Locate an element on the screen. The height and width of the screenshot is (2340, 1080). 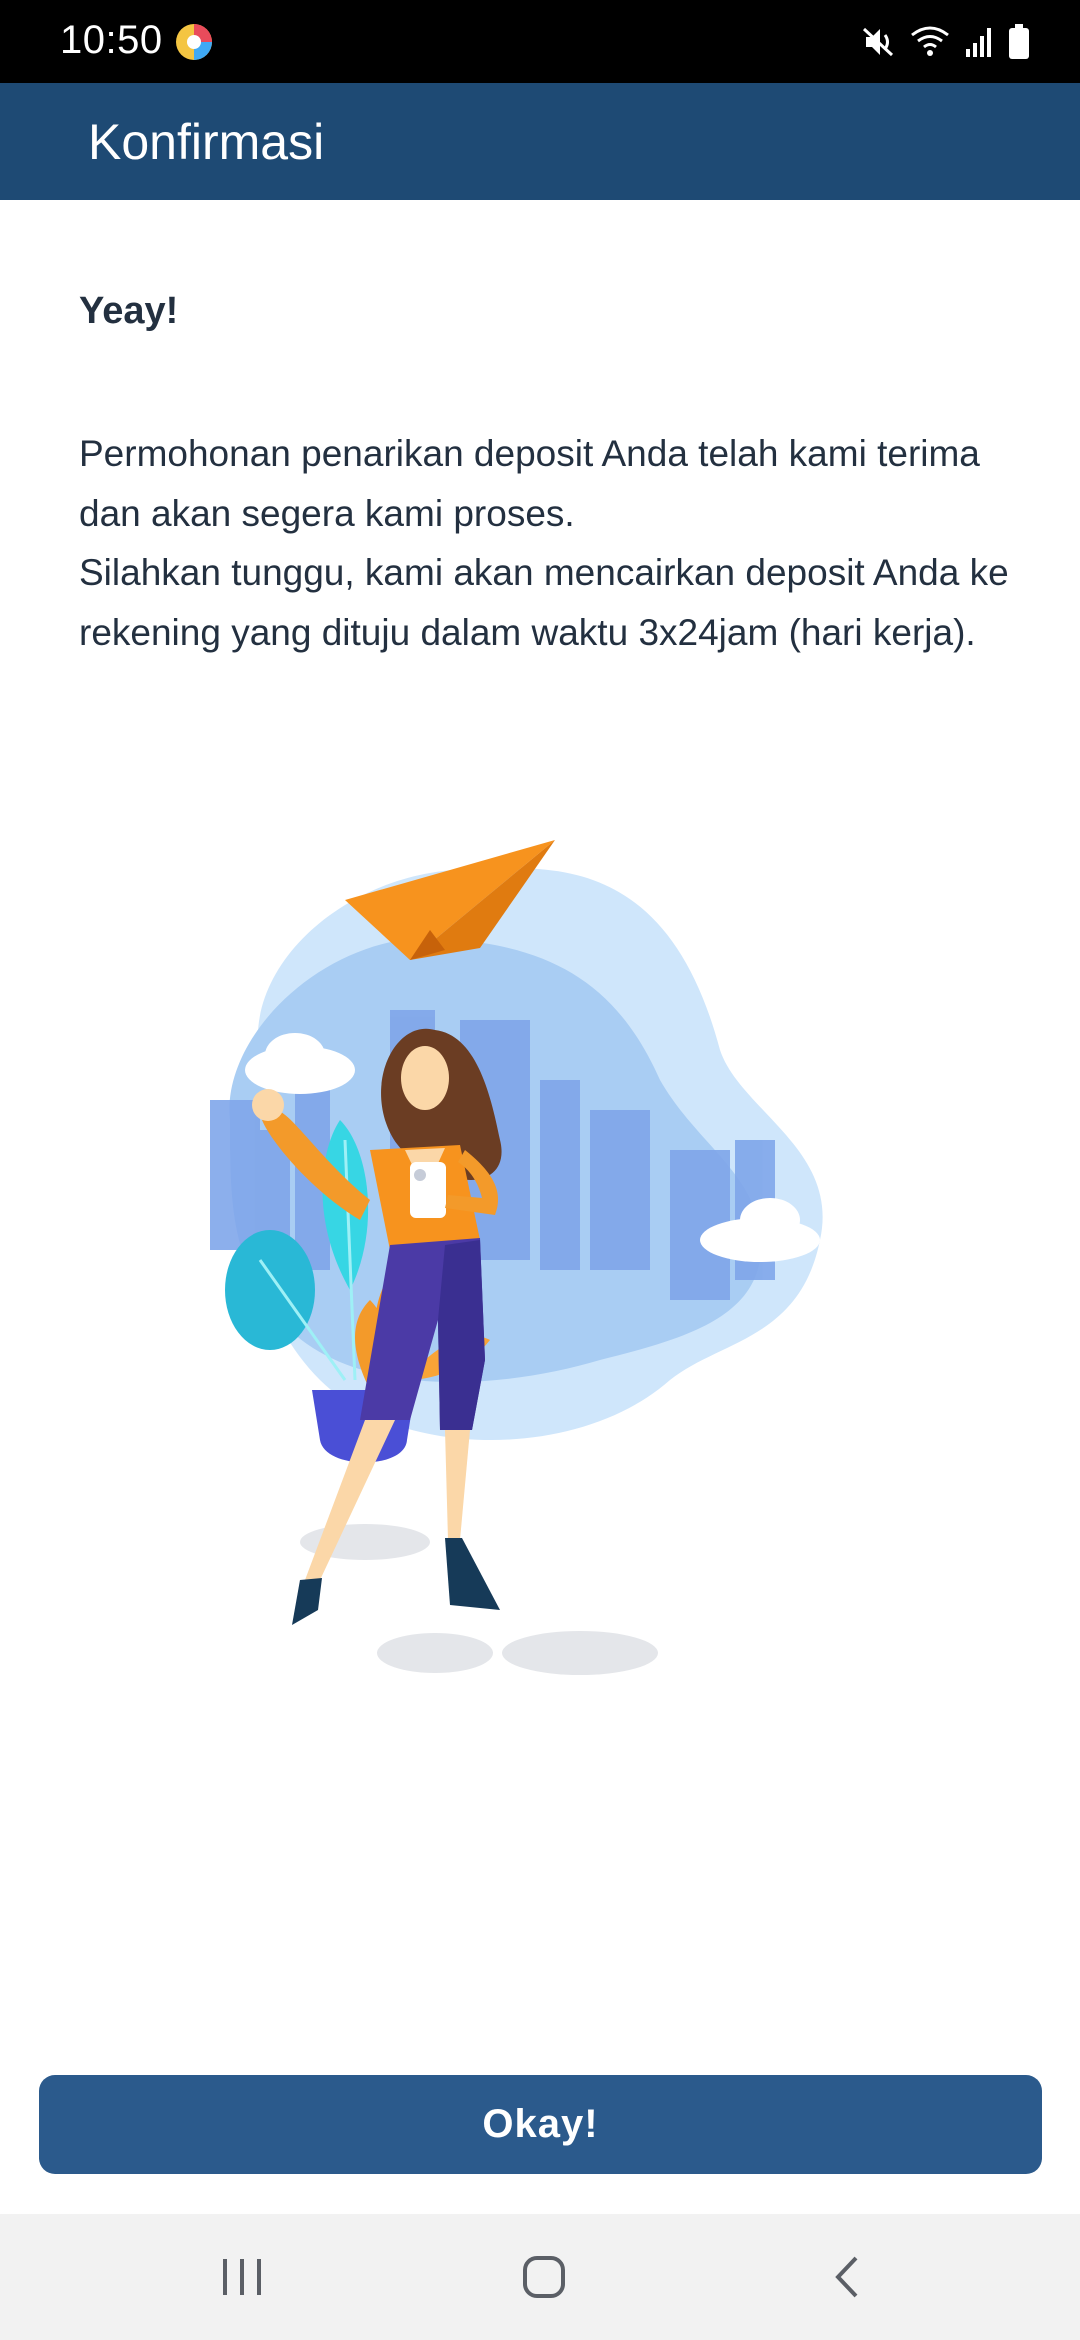
okay-button: Okay! is located at coordinates (540, 2124).